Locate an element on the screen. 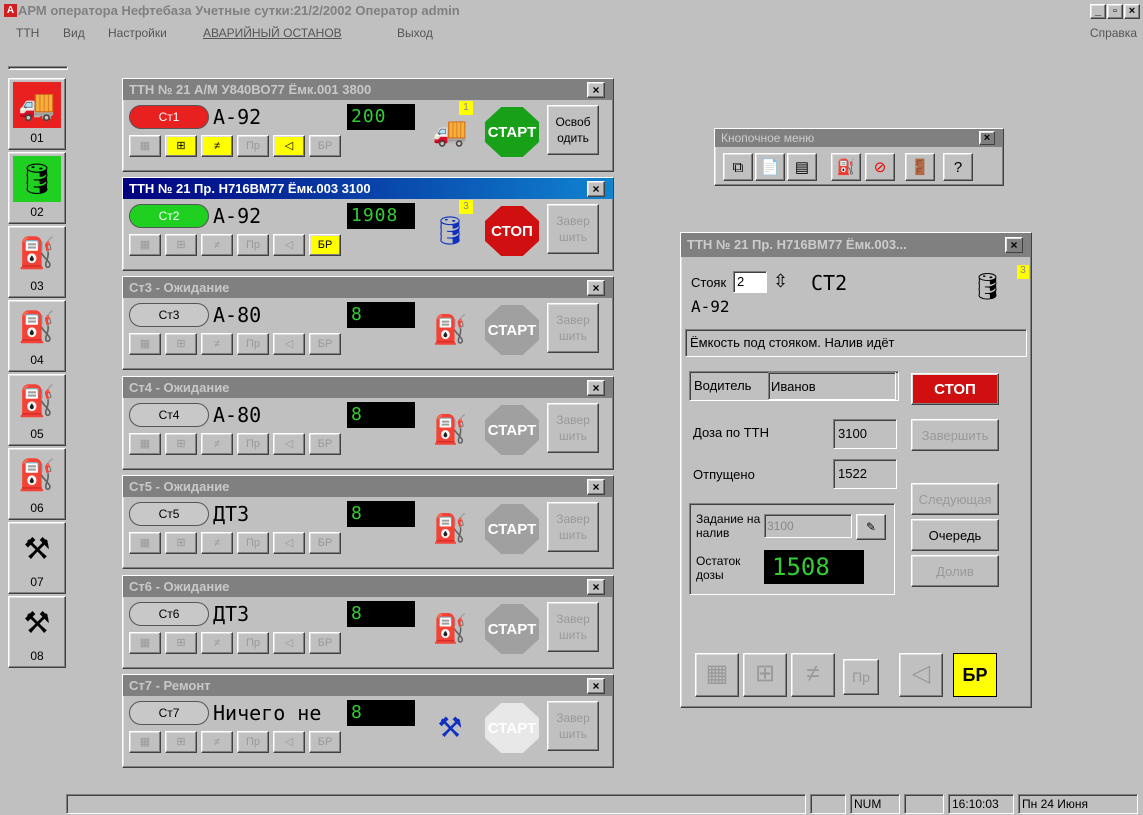 The image size is (1143, 815). station-pill: Ст1 is located at coordinates (169, 117).